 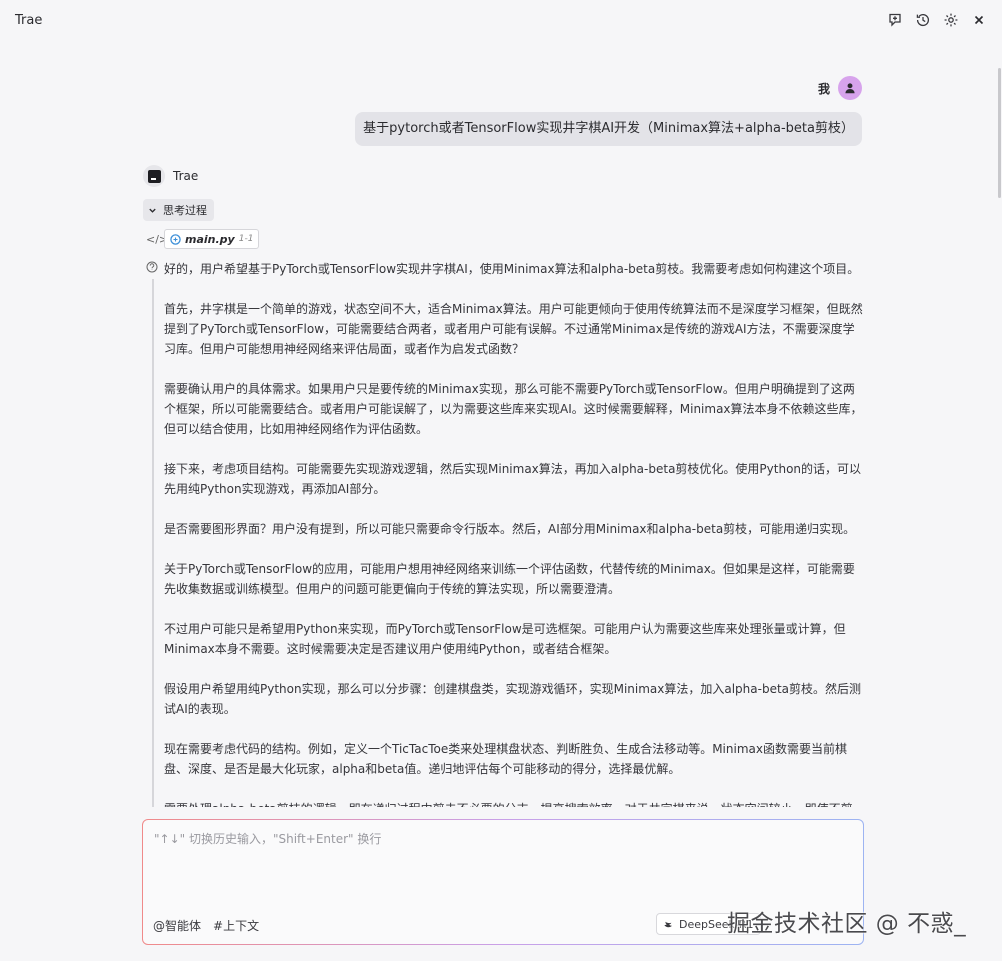 I want to click on assistant-avatar, so click(x=154, y=176).